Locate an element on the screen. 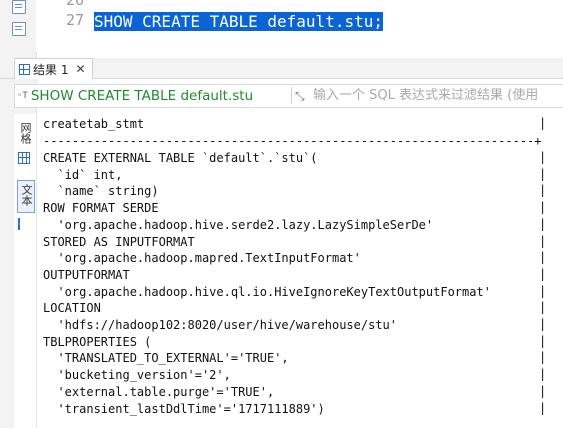 The height and width of the screenshot is (428, 563). code-line: SHOW CREATE TABLE default.stu; is located at coordinates (238, 21).